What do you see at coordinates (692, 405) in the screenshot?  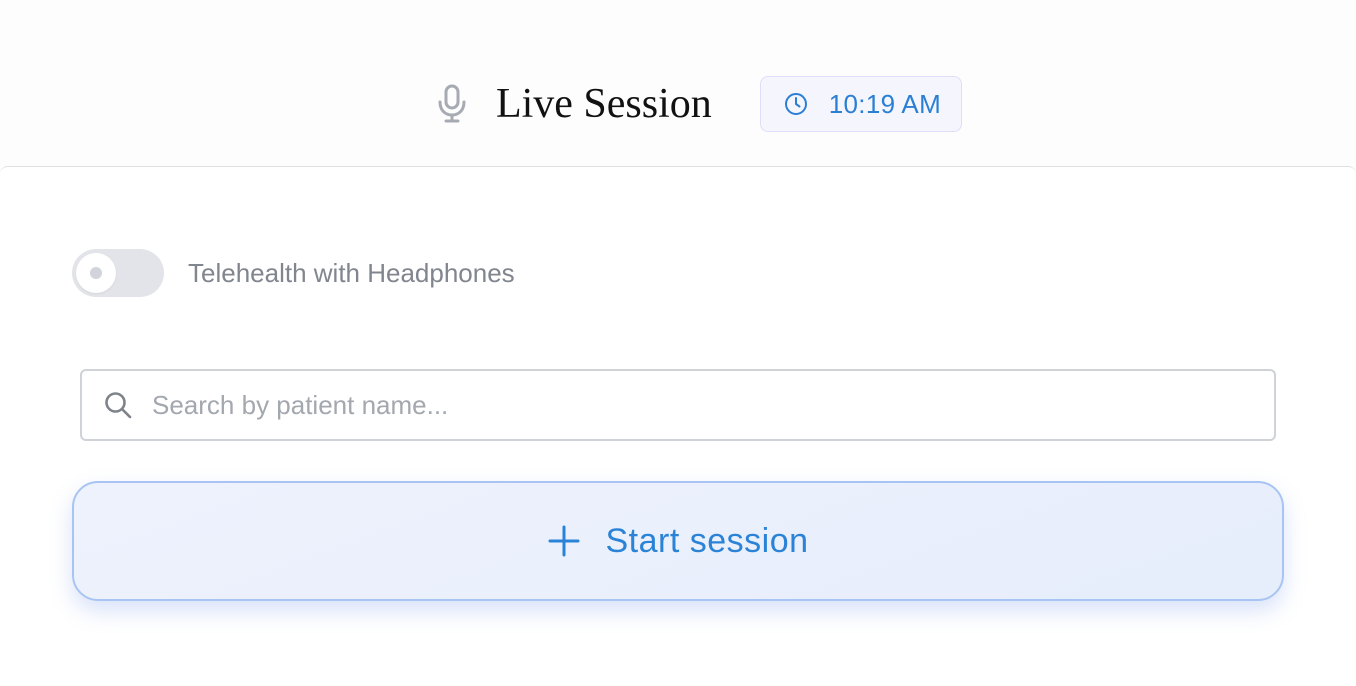 I see `patient-search-input` at bounding box center [692, 405].